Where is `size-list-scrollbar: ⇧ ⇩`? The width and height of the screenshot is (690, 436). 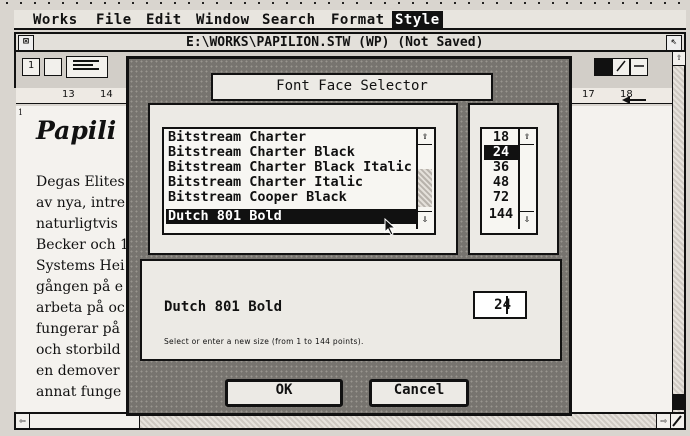
size-list-scrollbar: ⇧ ⇩ is located at coordinates (526, 179).